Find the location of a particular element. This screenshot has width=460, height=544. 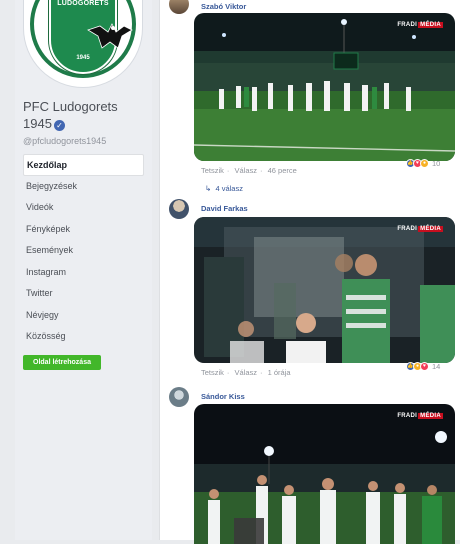

eagle-icon is located at coordinates (110, 36).